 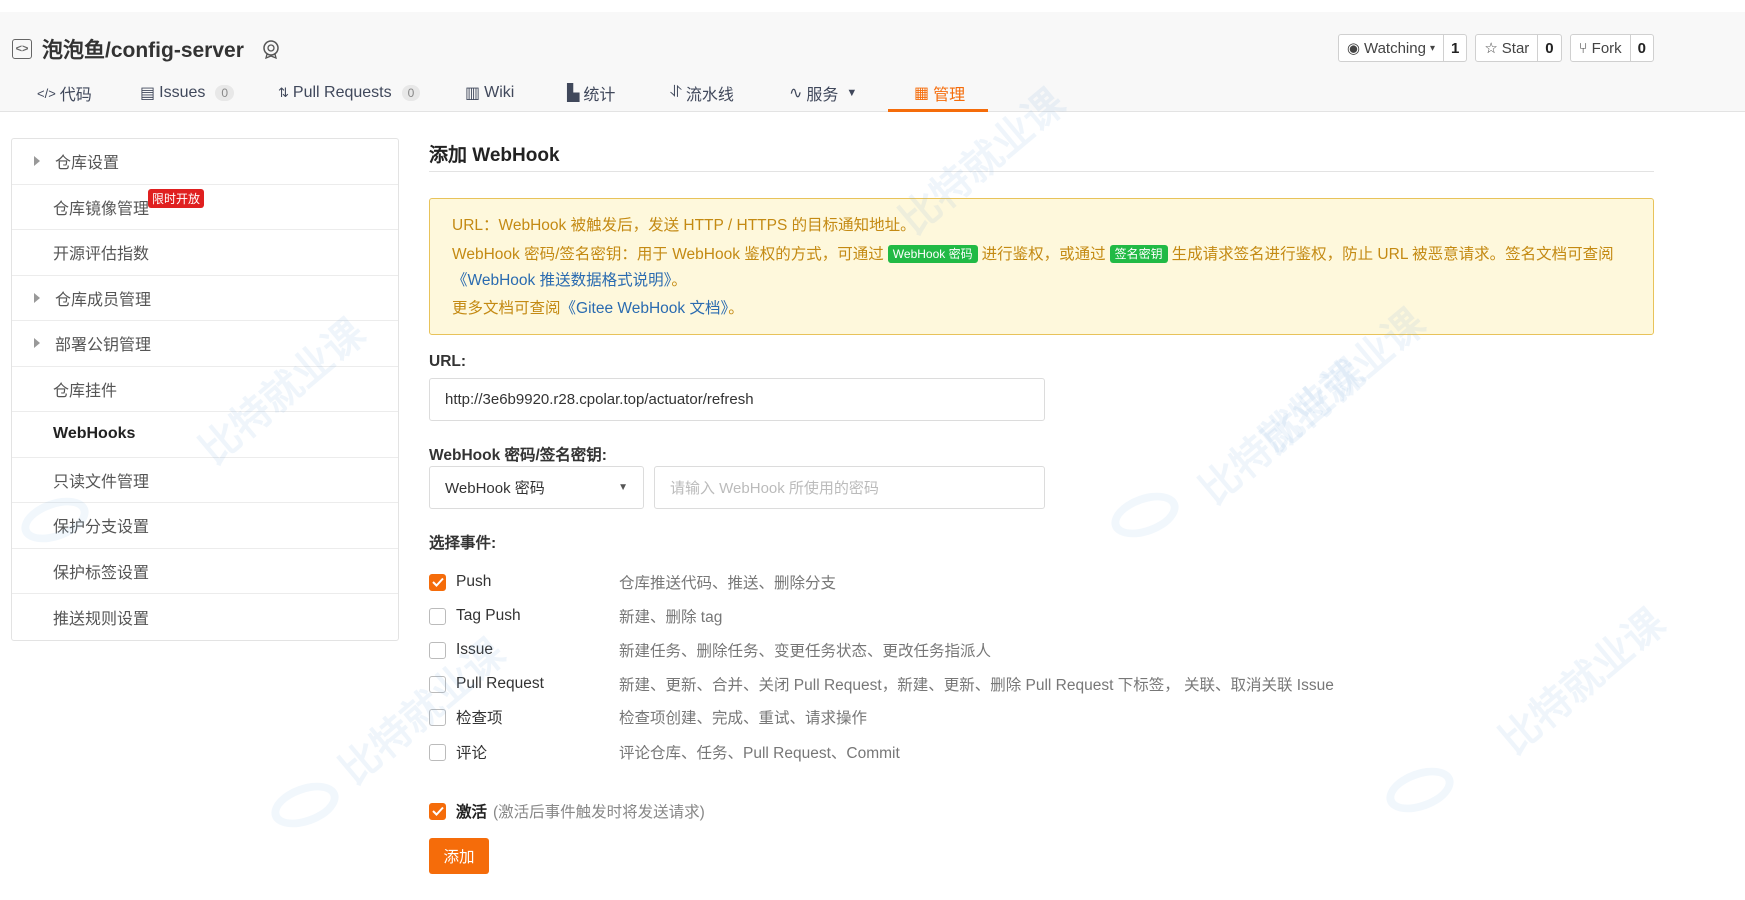 I want to click on star-icon: ☆, so click(x=1491, y=48).